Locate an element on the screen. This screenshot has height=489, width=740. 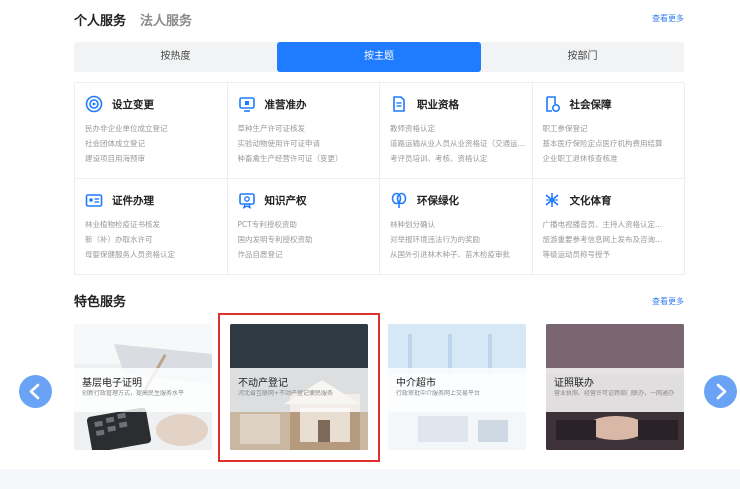
service-type-header: 个人服务 法人服务 查看更多 is located at coordinates (379, 20).